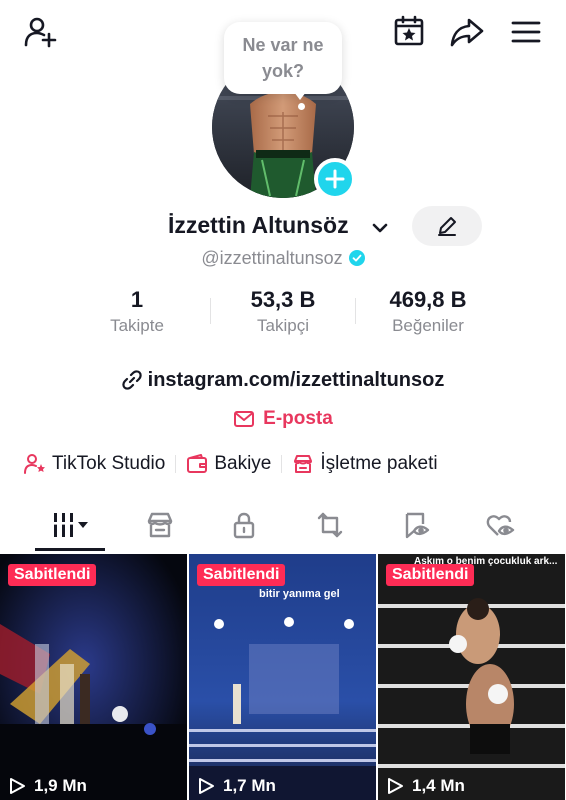  I want to click on verified-badge-icon, so click(356, 258).